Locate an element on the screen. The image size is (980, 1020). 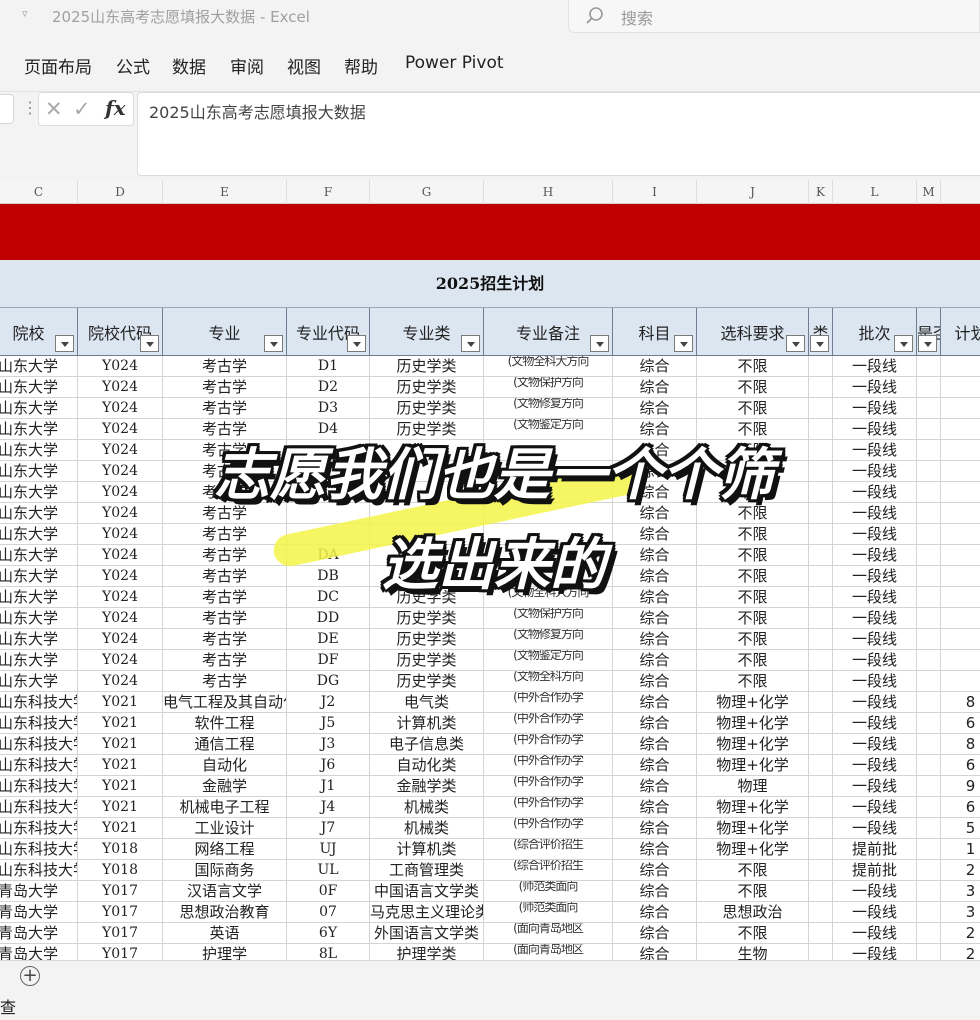
cell-major: 网络工程 is located at coordinates (225, 849).